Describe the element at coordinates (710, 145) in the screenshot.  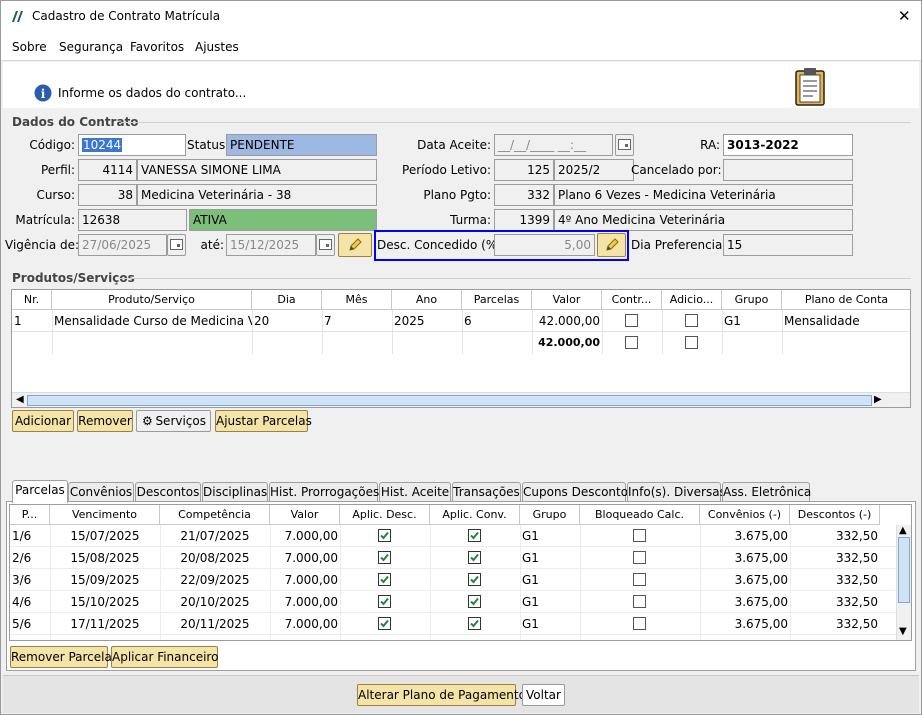
I see `ra-label: RA:` at that location.